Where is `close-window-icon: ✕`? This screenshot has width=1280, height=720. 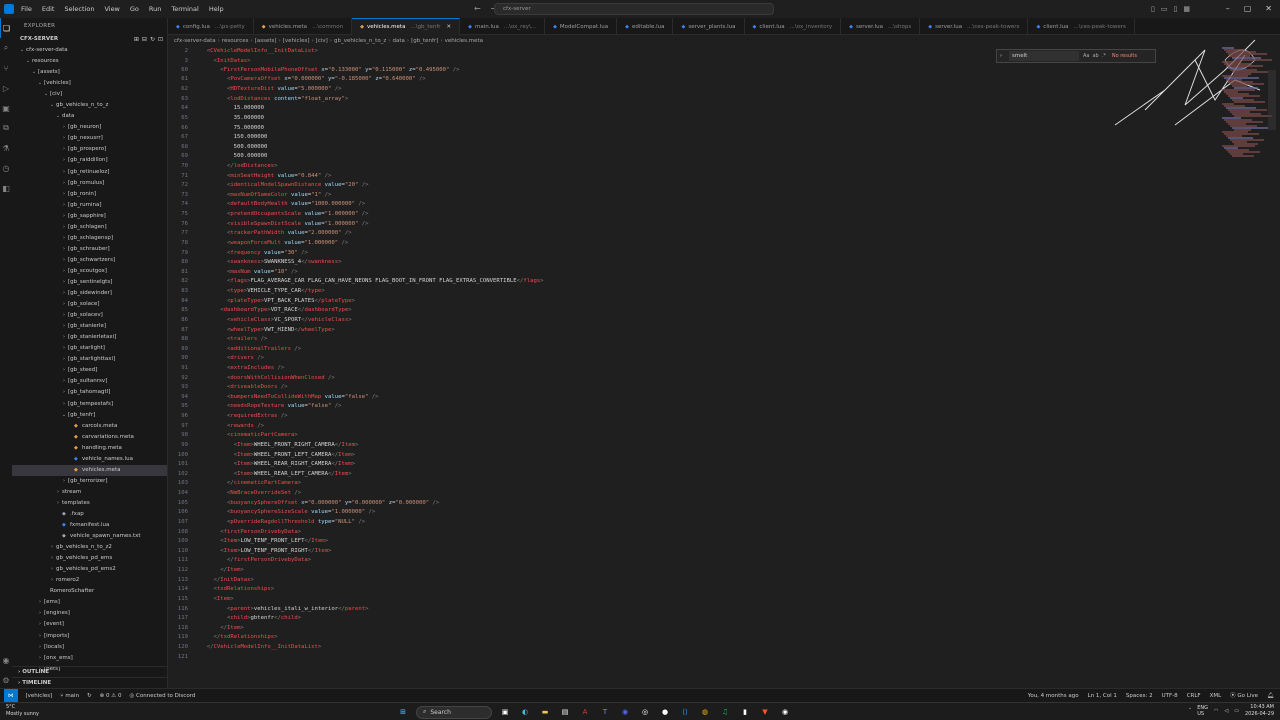 close-window-icon: ✕ is located at coordinates (1268, 9).